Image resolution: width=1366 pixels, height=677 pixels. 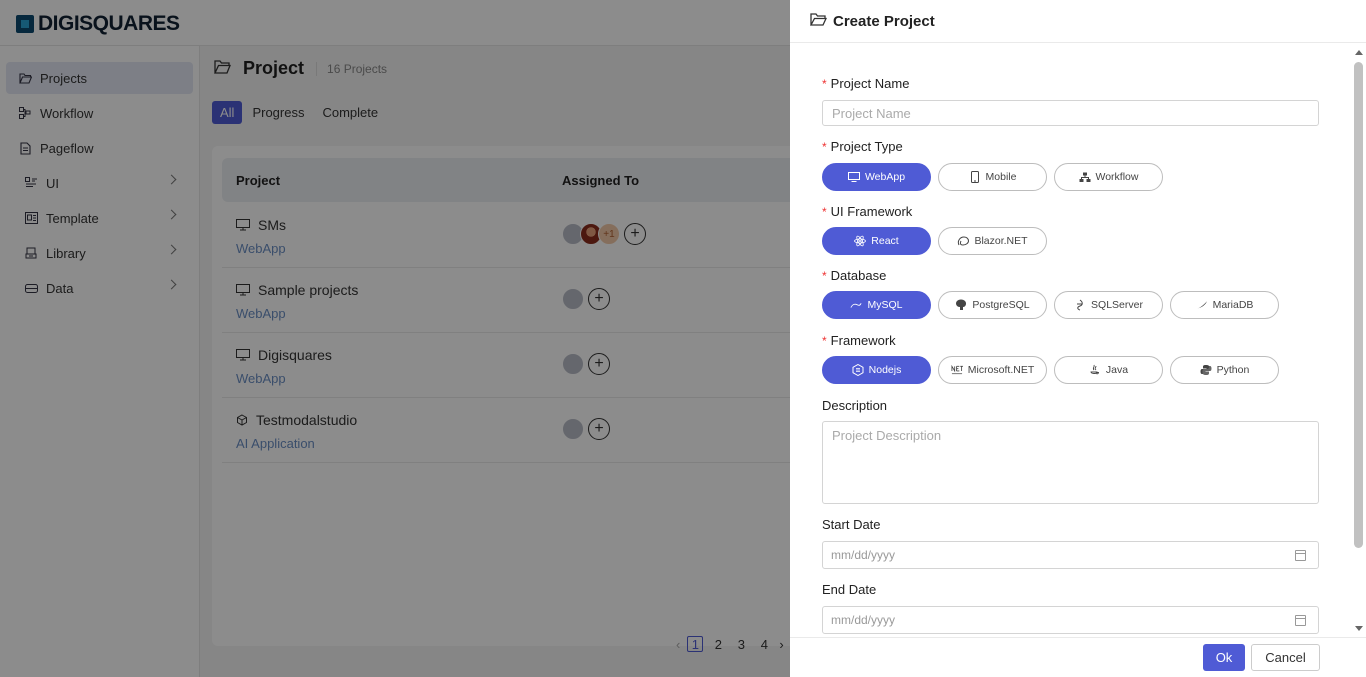 I want to click on option-blazor: Blazor.NET, so click(x=992, y=241).